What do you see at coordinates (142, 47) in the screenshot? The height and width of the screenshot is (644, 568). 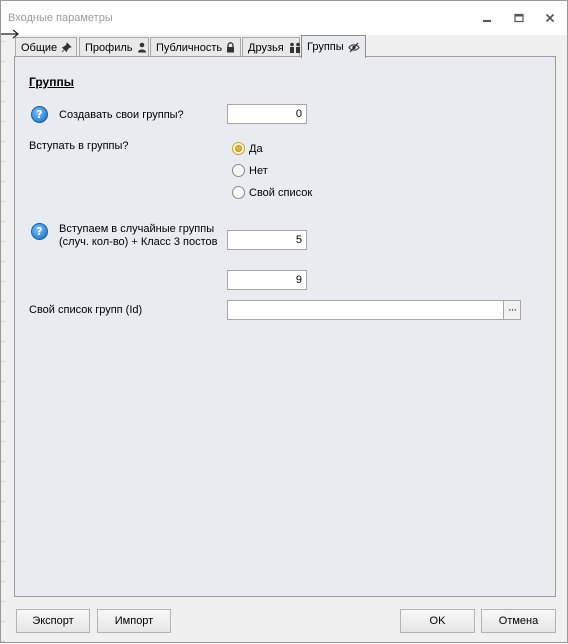 I see `user-icon` at bounding box center [142, 47].